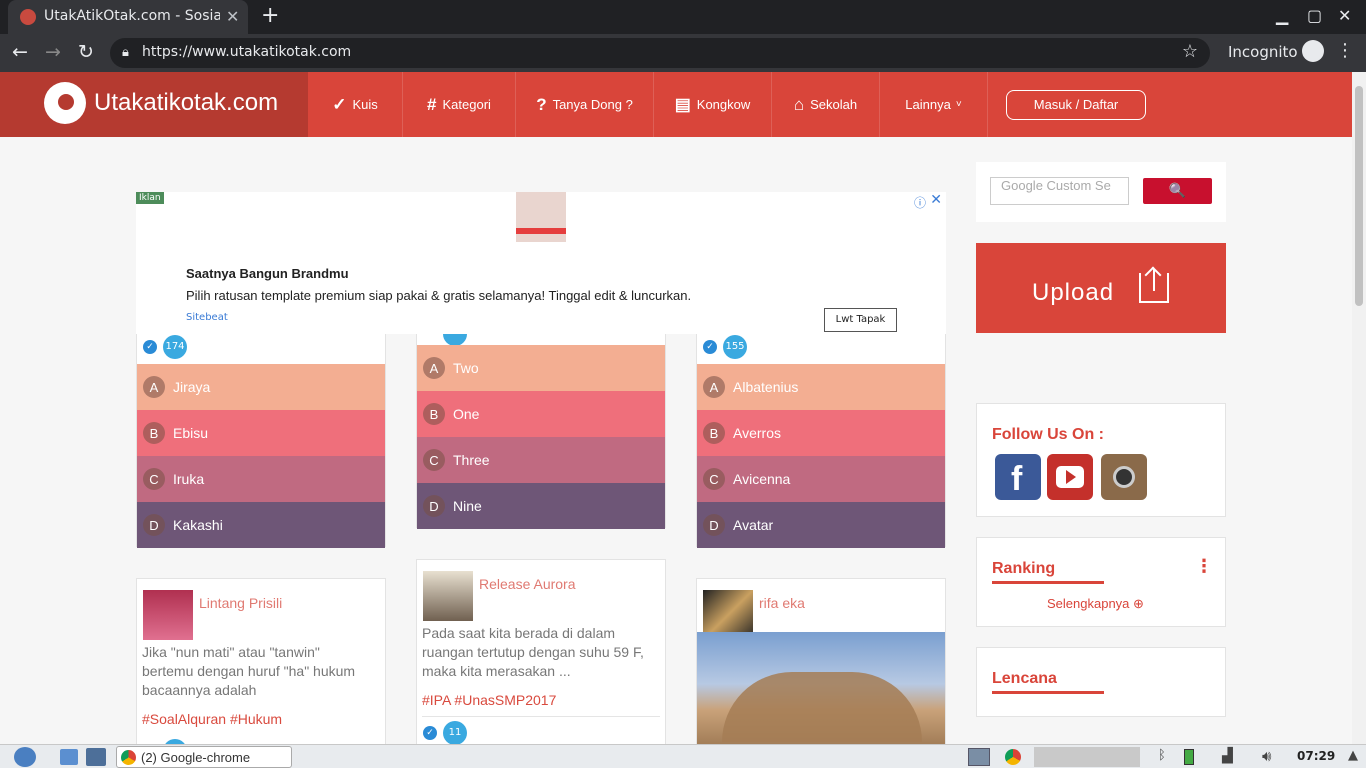  I want to click on author-name: rifa eka, so click(782, 603).